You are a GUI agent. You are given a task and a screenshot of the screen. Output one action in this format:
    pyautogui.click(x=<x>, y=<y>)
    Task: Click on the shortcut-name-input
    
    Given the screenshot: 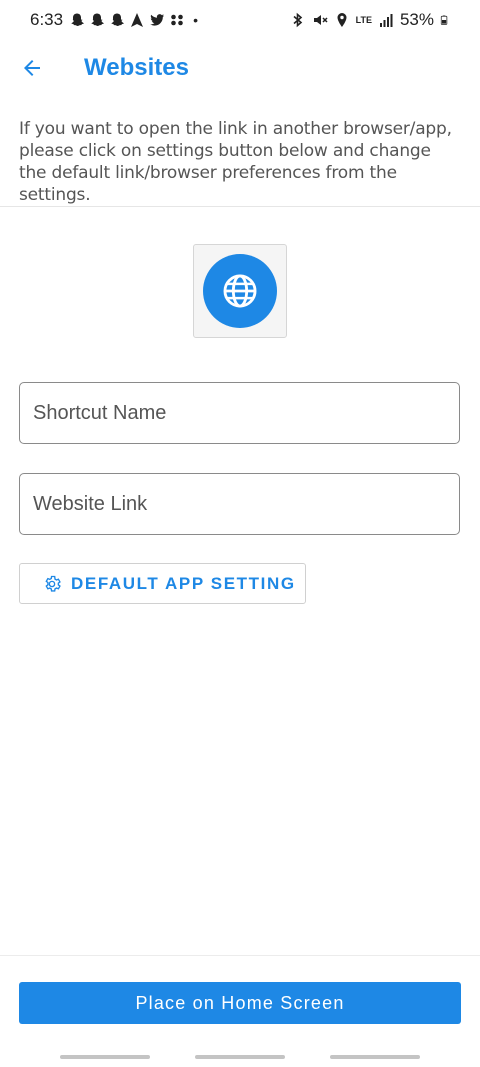 What is the action you would take?
    pyautogui.click(x=239, y=413)
    